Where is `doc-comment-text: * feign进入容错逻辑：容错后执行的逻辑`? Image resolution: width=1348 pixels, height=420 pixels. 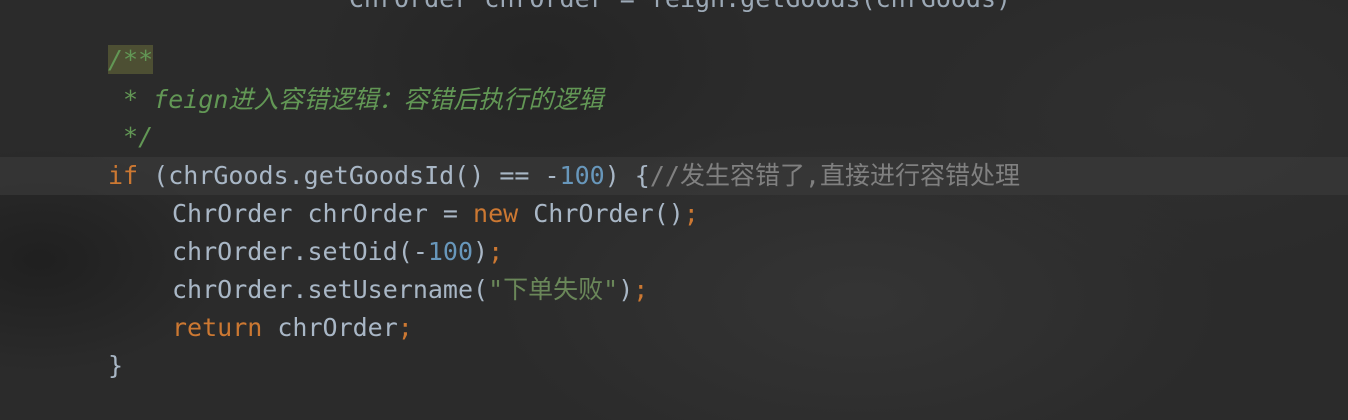
doc-comment-text: * feign进入容错逻辑：容错后执行的逻辑 is located at coordinates (356, 99).